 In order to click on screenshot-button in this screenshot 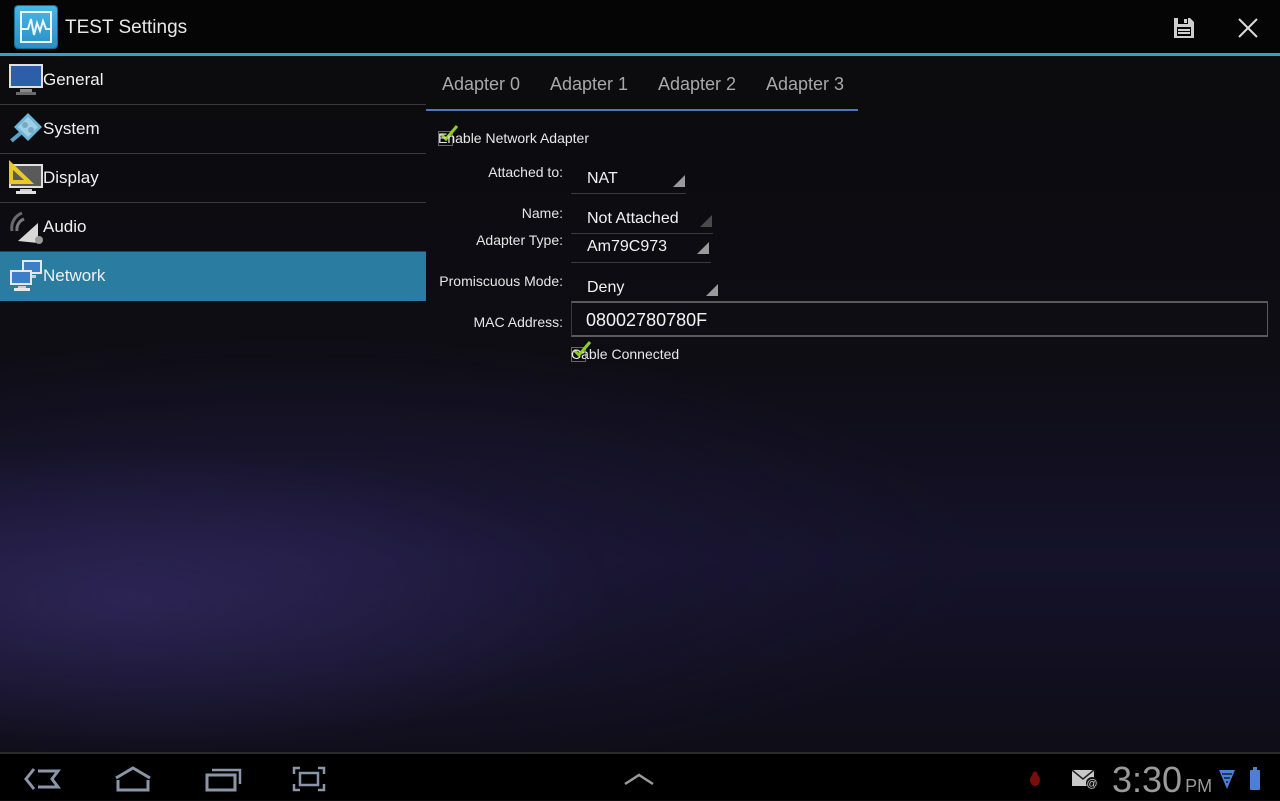, I will do `click(309, 779)`.